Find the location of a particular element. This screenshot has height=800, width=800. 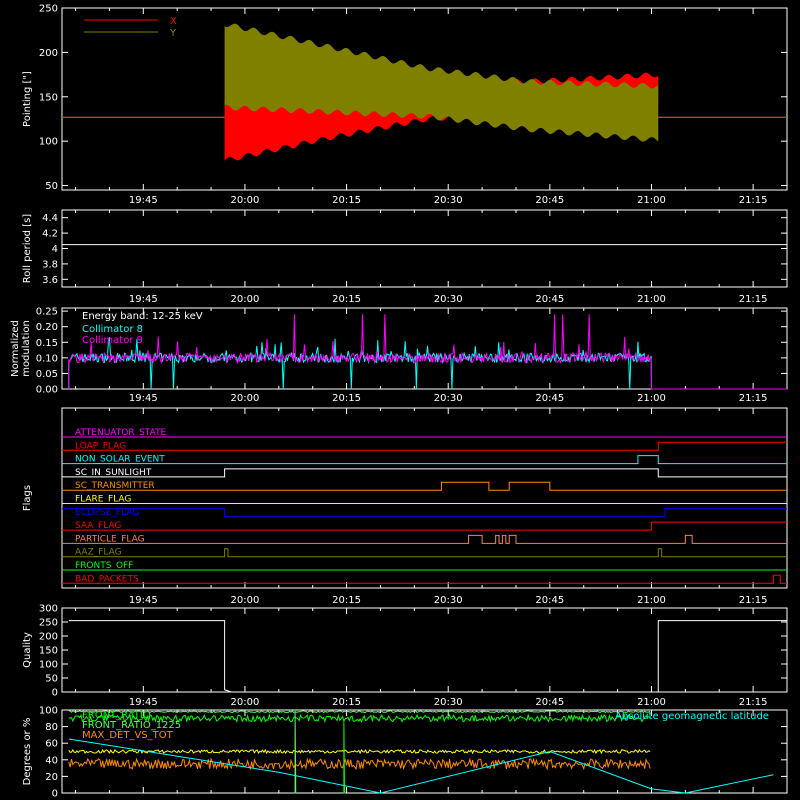

panel-5: 0 50 100 150 200 250 300 is located at coordinates (413, 651).